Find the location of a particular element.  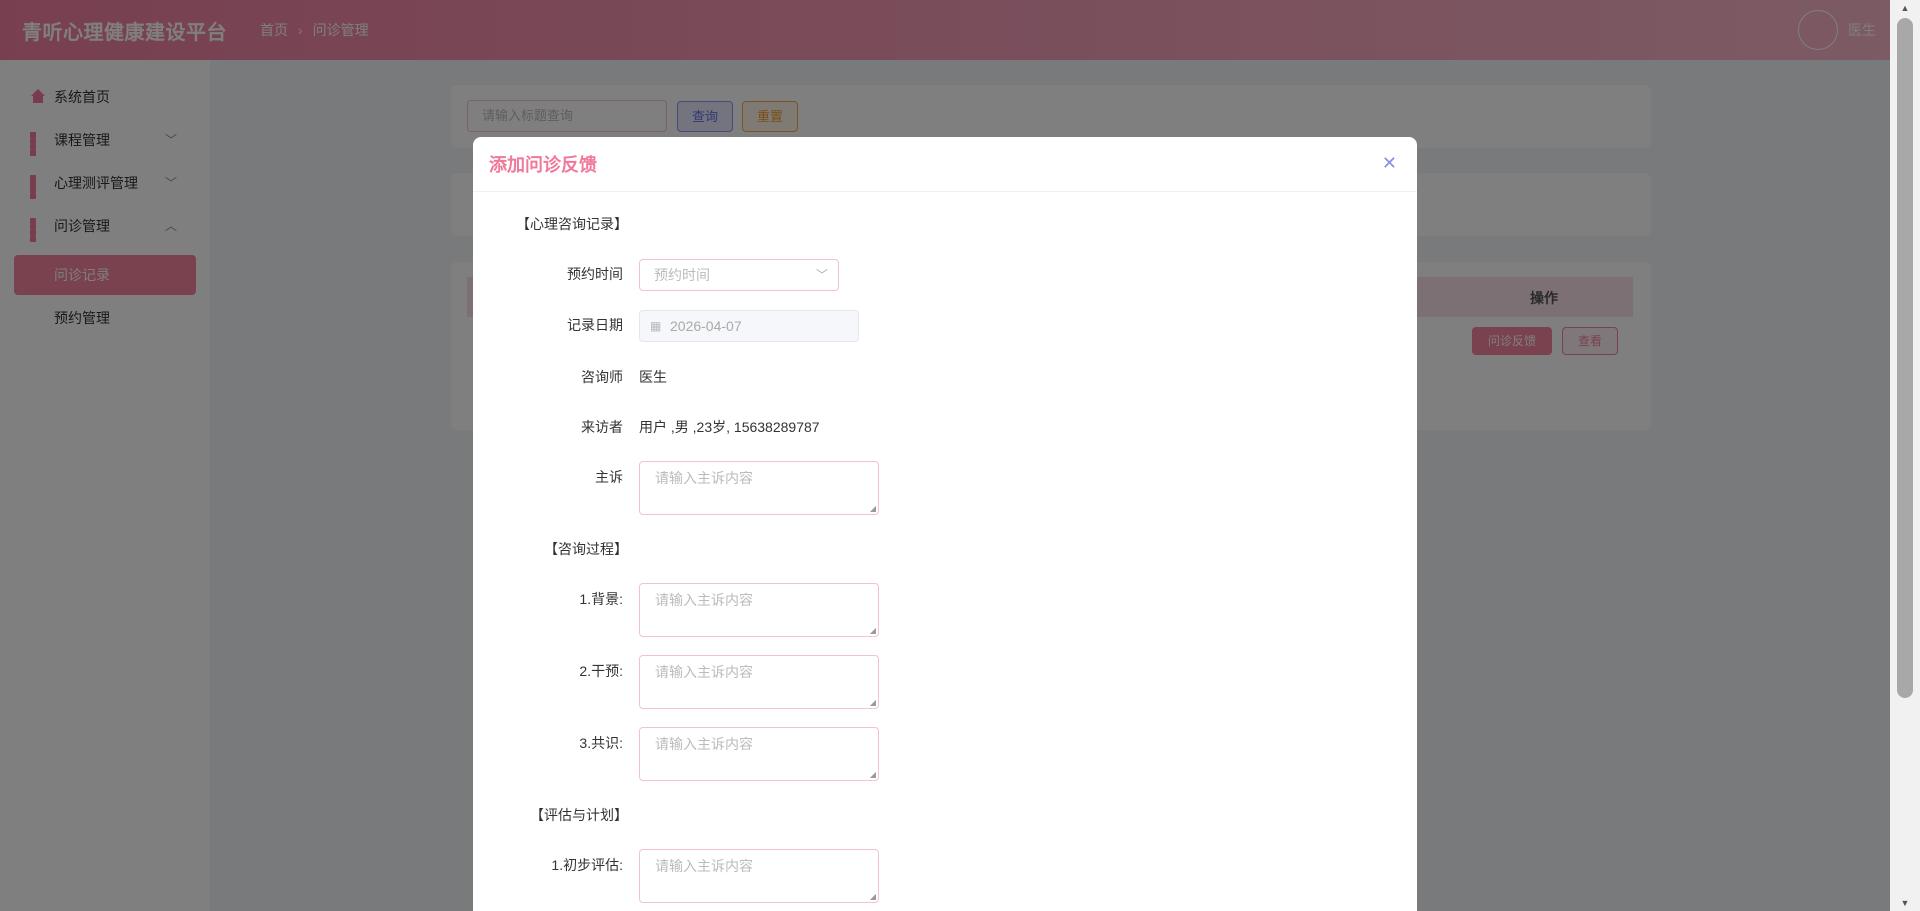

dialog-header: 添加问诊反馈 ✕ is located at coordinates (945, 164).